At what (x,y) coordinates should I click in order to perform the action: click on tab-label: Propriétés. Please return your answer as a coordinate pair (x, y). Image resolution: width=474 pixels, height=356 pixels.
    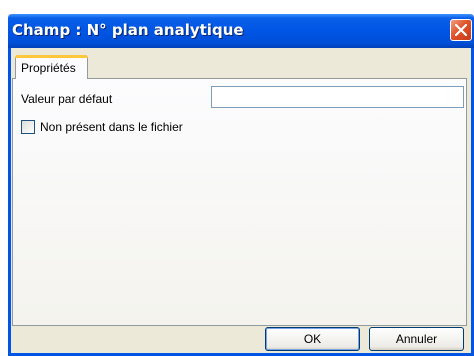
    Looking at the image, I should click on (48, 68).